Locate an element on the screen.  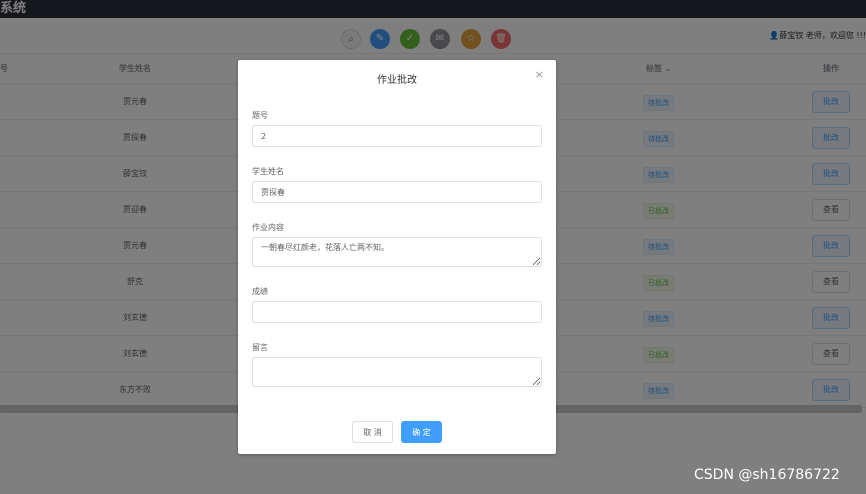
comment-label: 留言 is located at coordinates (260, 347).